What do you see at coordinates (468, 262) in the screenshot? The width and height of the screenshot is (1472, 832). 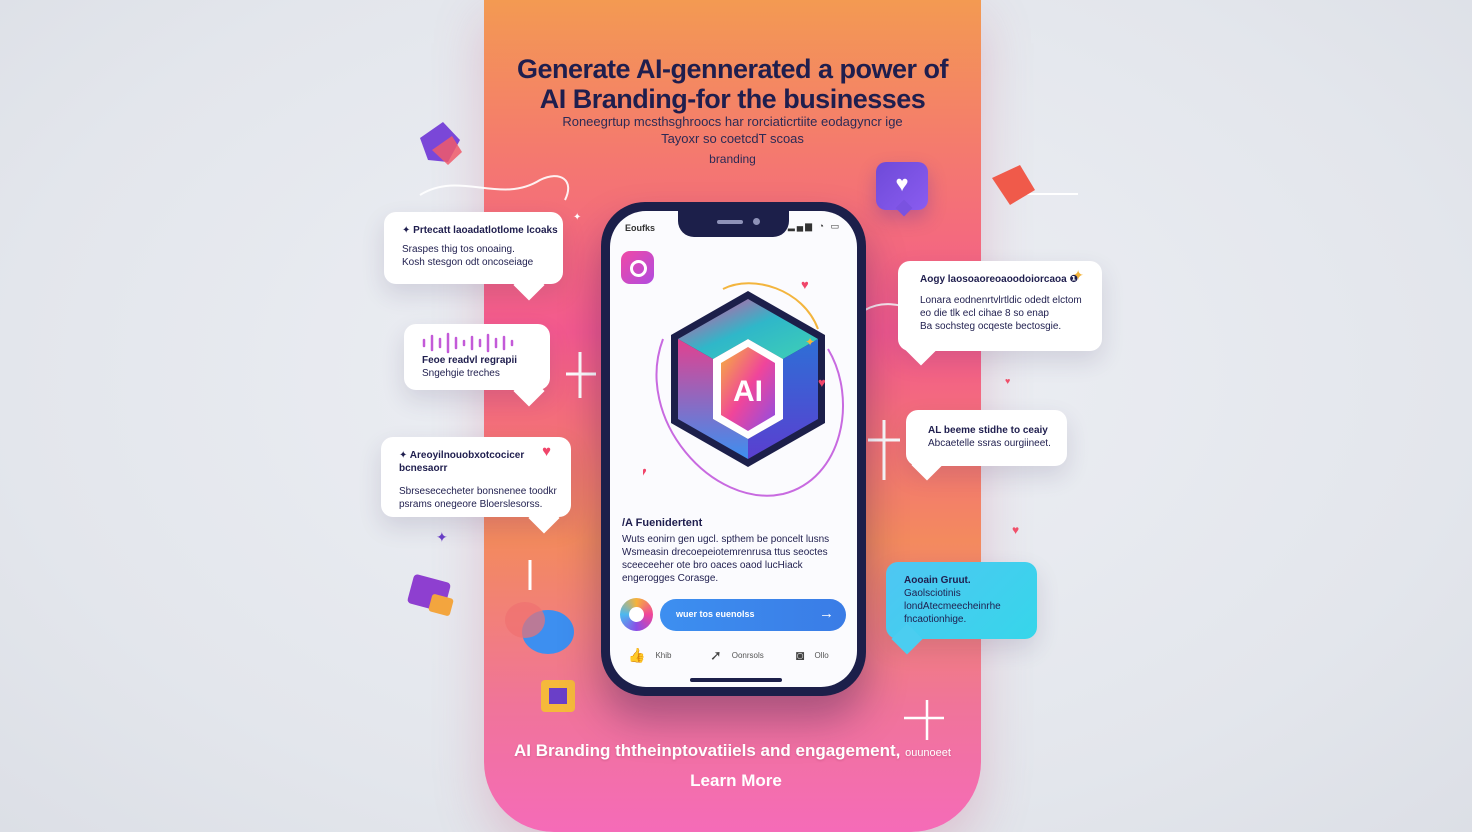 I see `bubble-text: Kosh stesgon odt oncoseiage` at bounding box center [468, 262].